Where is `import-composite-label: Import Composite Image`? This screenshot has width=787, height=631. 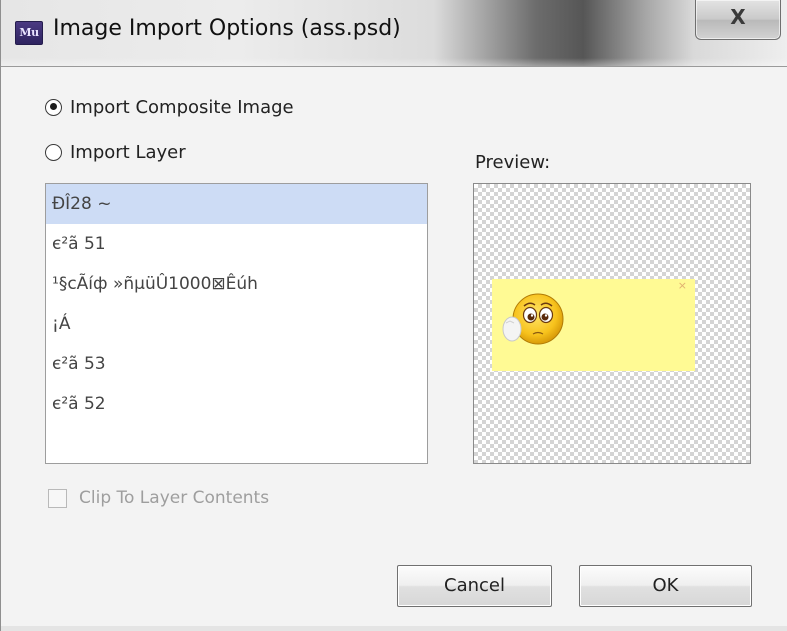
import-composite-label: Import Composite Image is located at coordinates (182, 107).